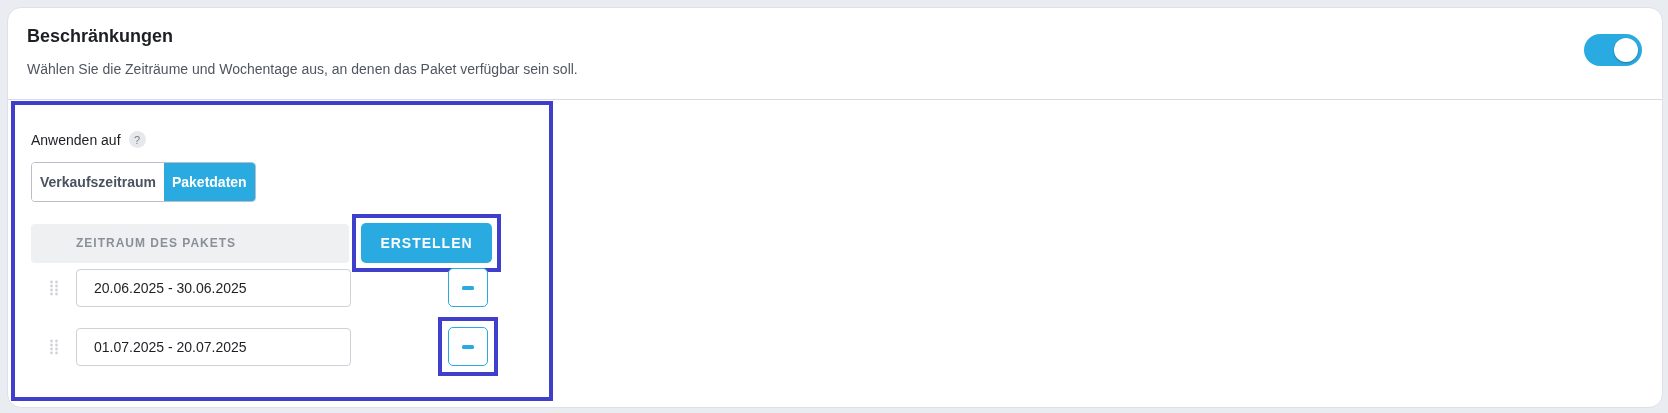  What do you see at coordinates (213, 287) in the screenshot?
I see `date-range-field: 20.06.2025 - 30.06.2025` at bounding box center [213, 287].